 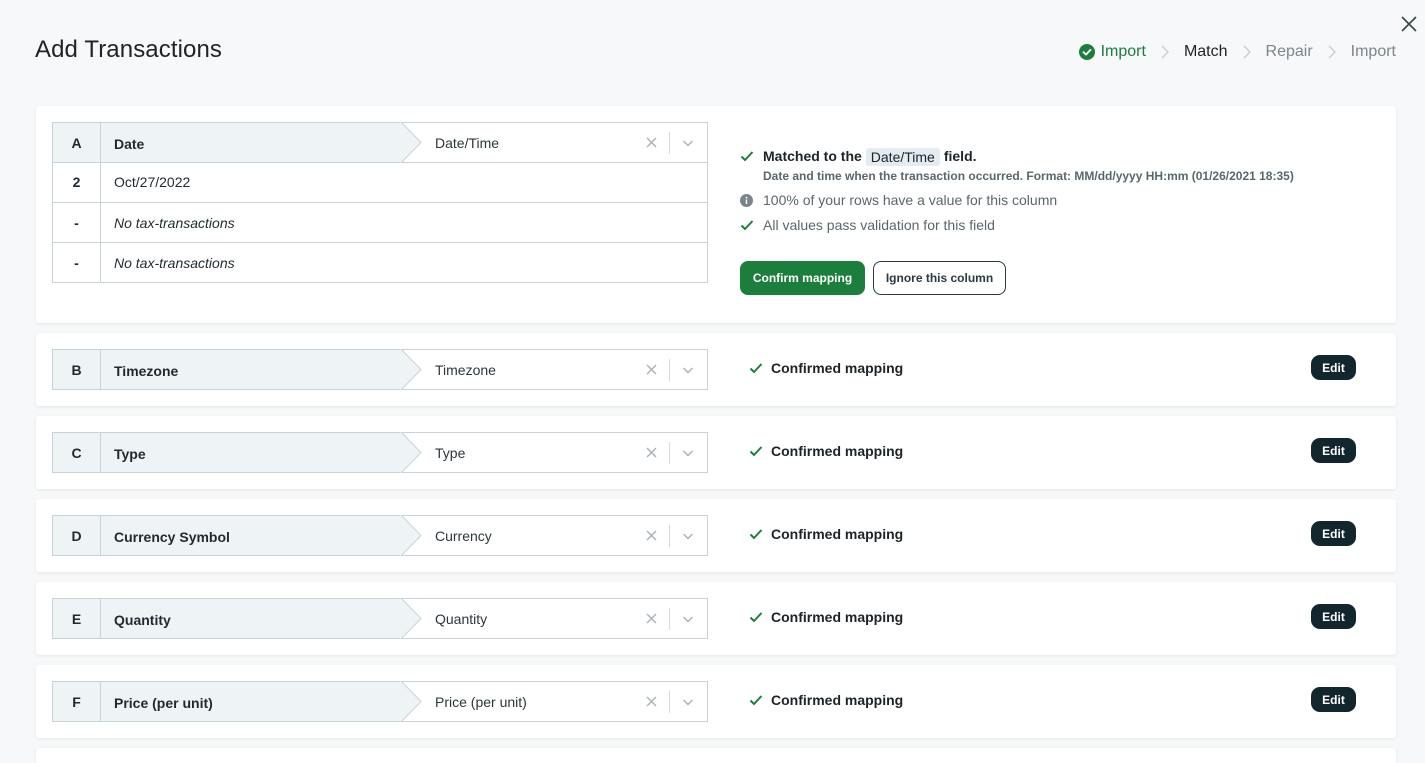 I want to click on match-suffix: field., so click(x=960, y=156).